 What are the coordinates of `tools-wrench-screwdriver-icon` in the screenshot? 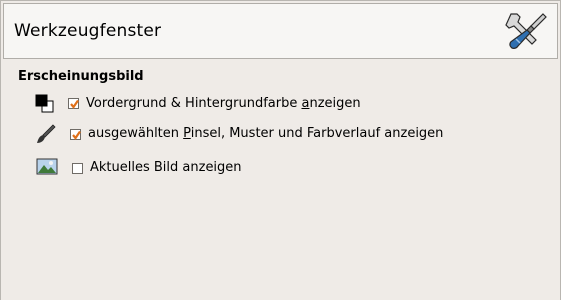 It's located at (527, 32).